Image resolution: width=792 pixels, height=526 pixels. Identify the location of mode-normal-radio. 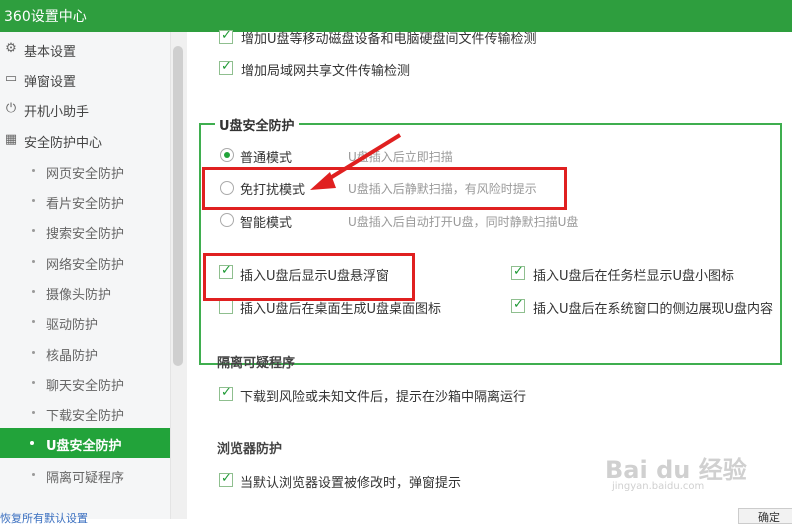
(227, 155).